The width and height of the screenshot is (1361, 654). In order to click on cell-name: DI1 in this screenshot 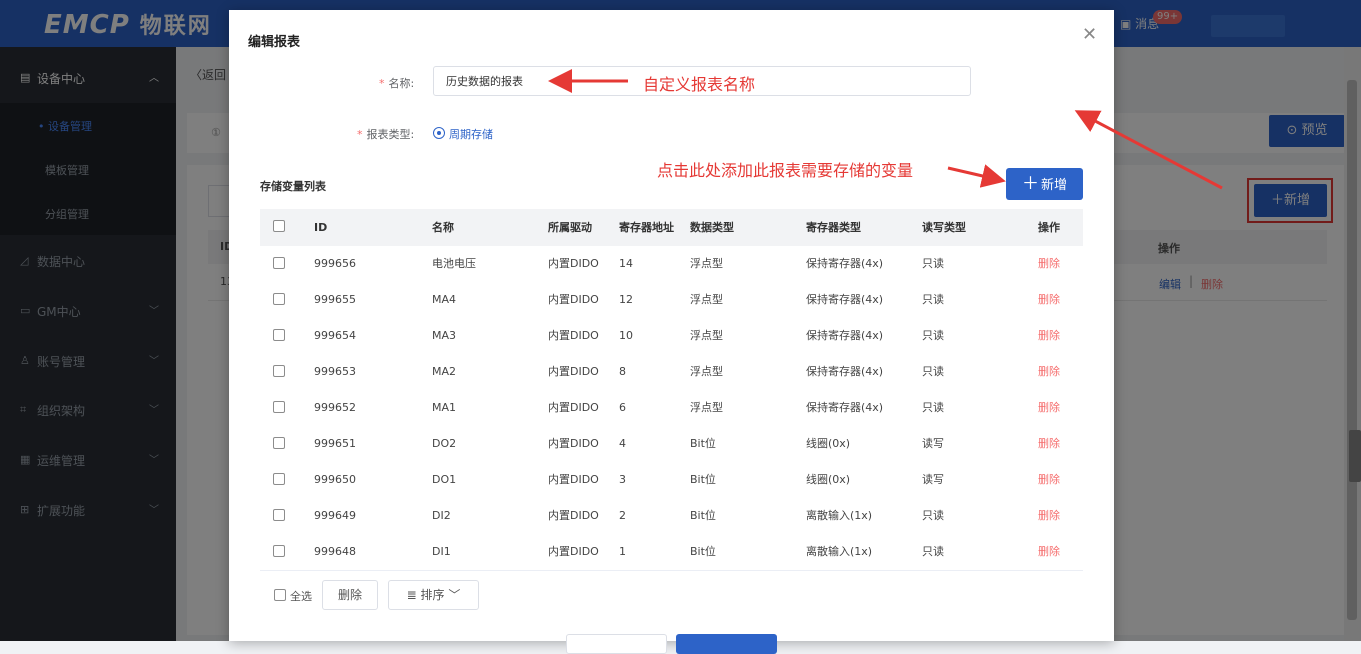, I will do `click(441, 551)`.